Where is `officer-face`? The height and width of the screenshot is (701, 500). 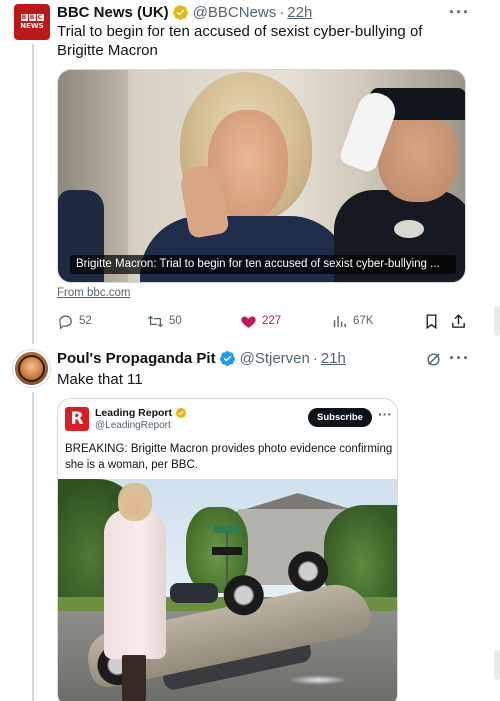 officer-face is located at coordinates (418, 159).